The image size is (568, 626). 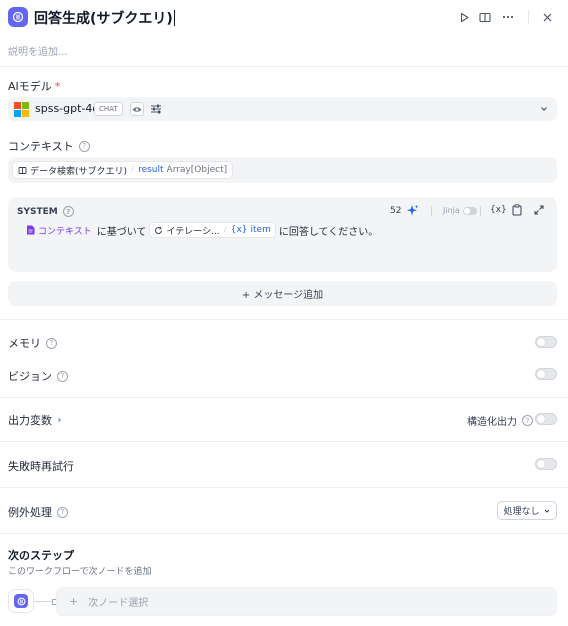 What do you see at coordinates (396, 211) in the screenshot?
I see `char-count: 52` at bounding box center [396, 211].